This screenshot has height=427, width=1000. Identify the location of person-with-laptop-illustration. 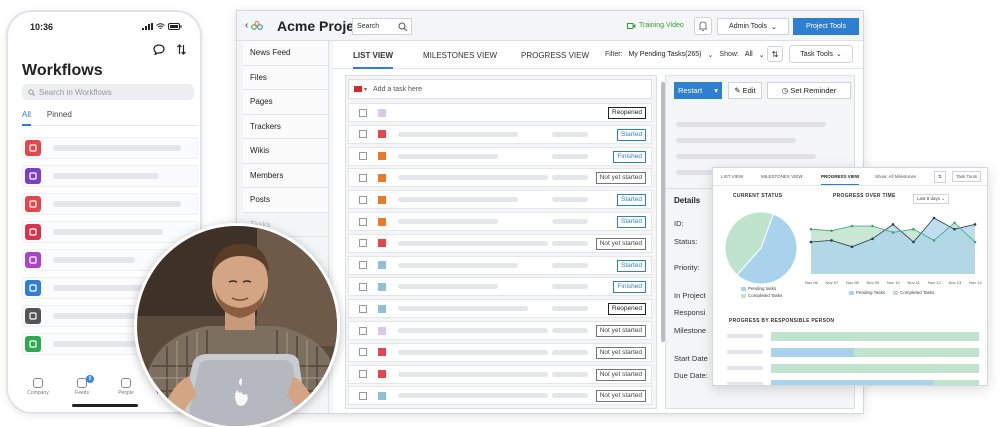
(237, 326).